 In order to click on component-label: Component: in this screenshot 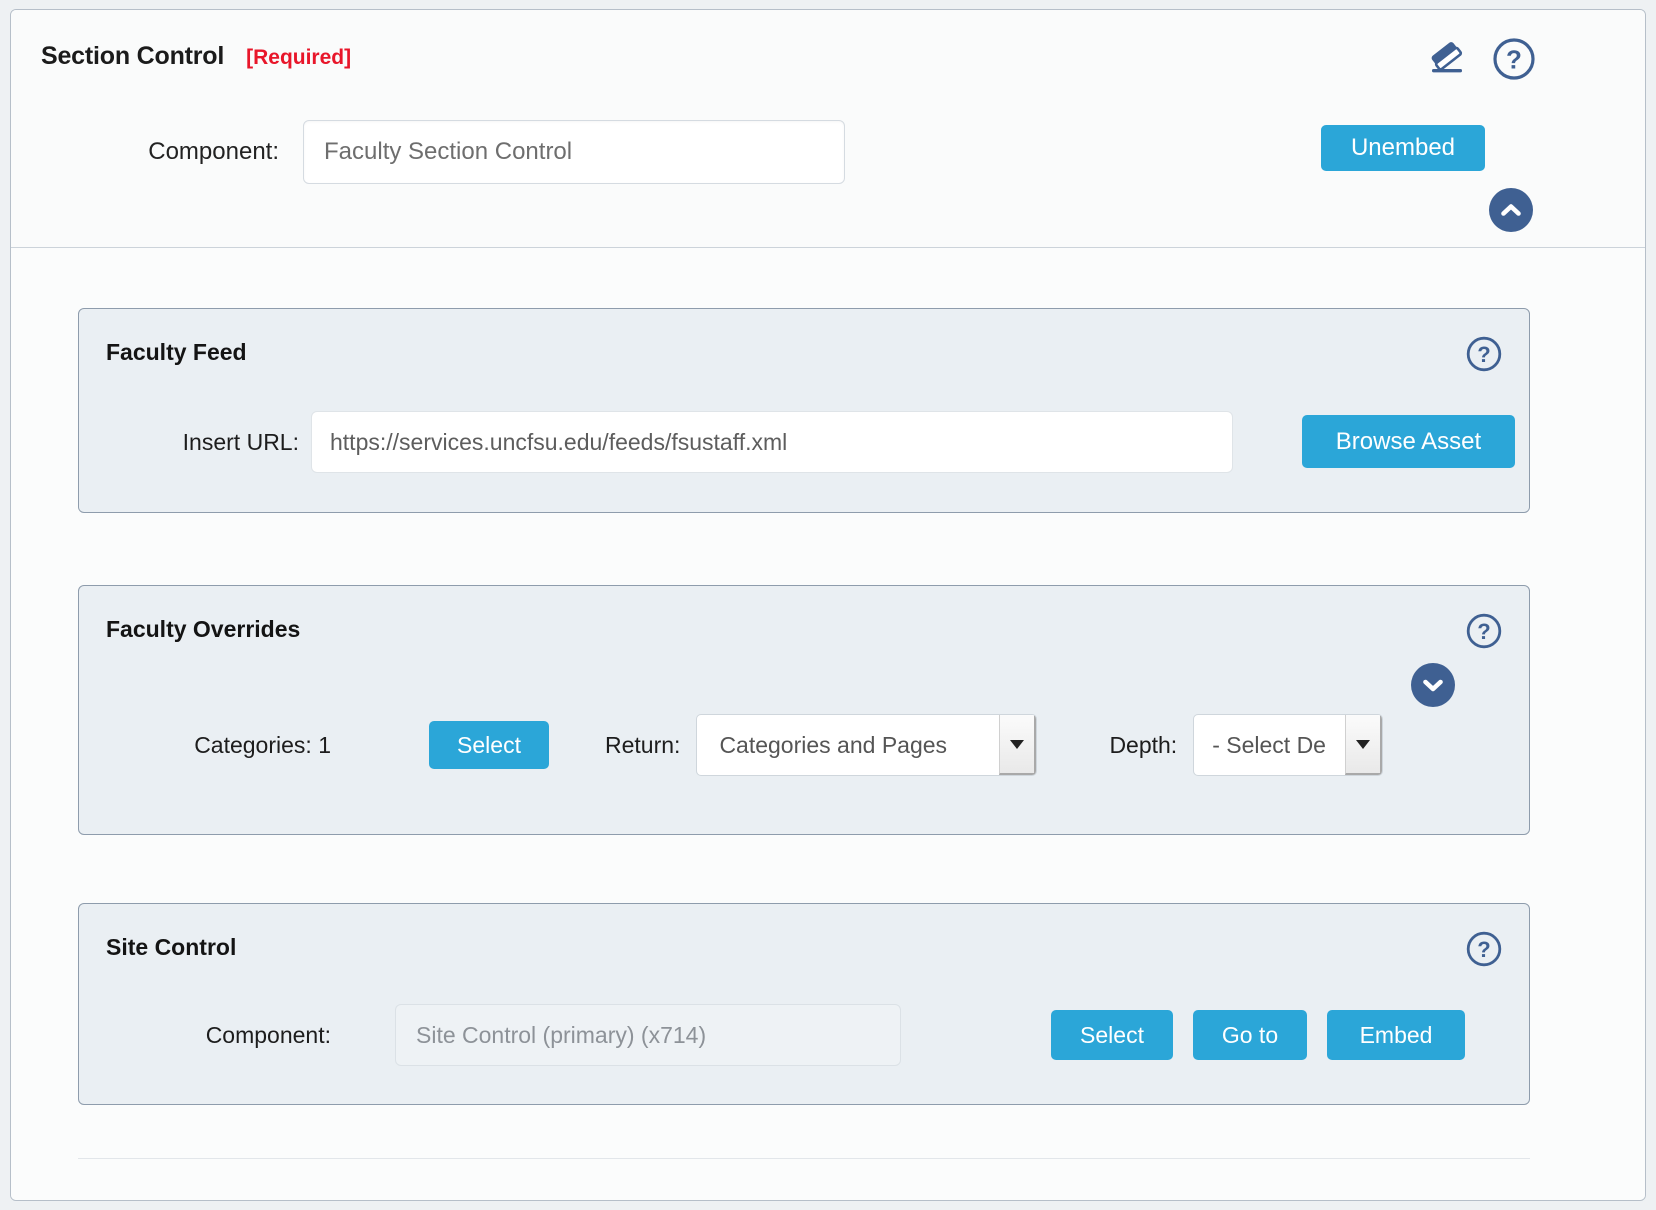, I will do `click(213, 151)`.